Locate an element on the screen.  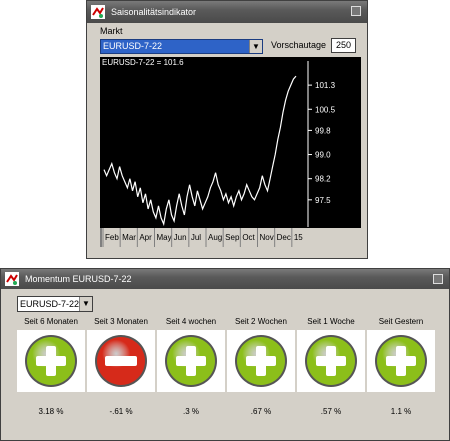
y-tick-label: 97.5 is located at coordinates (323, 200).